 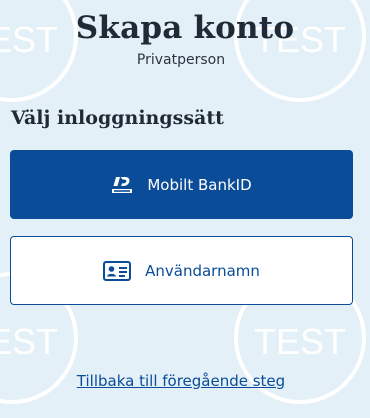 What do you see at coordinates (181, 60) in the screenshot?
I see `page-subtitle: Privatperson` at bounding box center [181, 60].